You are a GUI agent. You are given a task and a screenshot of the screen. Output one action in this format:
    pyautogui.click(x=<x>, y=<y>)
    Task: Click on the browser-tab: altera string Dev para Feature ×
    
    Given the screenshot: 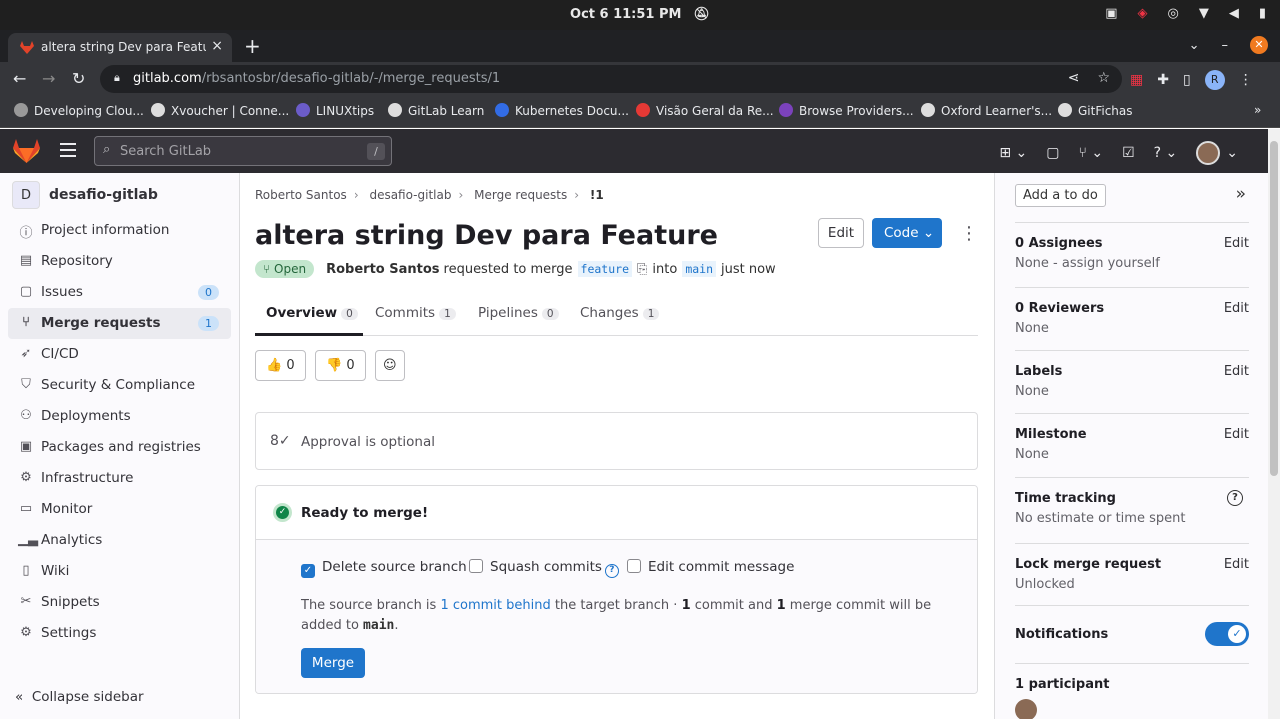 What is the action you would take?
    pyautogui.click(x=120, y=47)
    